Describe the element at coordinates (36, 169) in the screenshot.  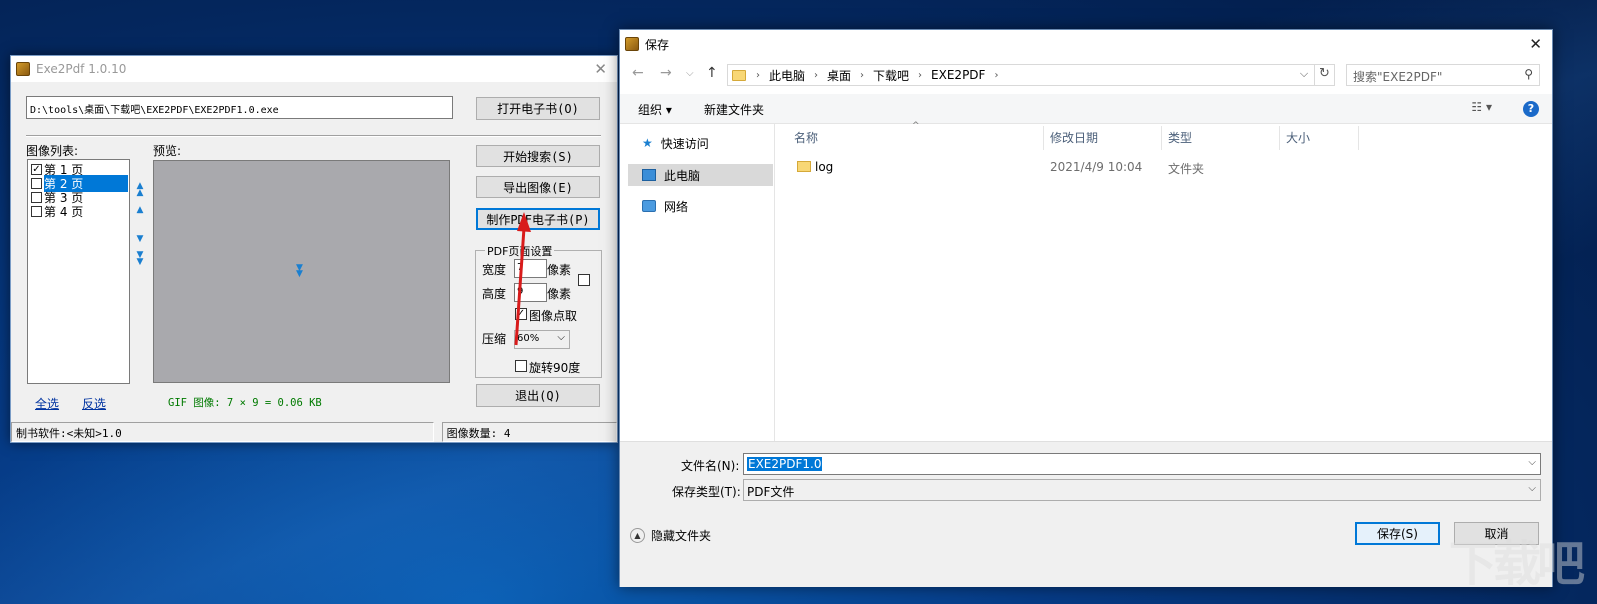
I see `page-checkbox: ✓` at that location.